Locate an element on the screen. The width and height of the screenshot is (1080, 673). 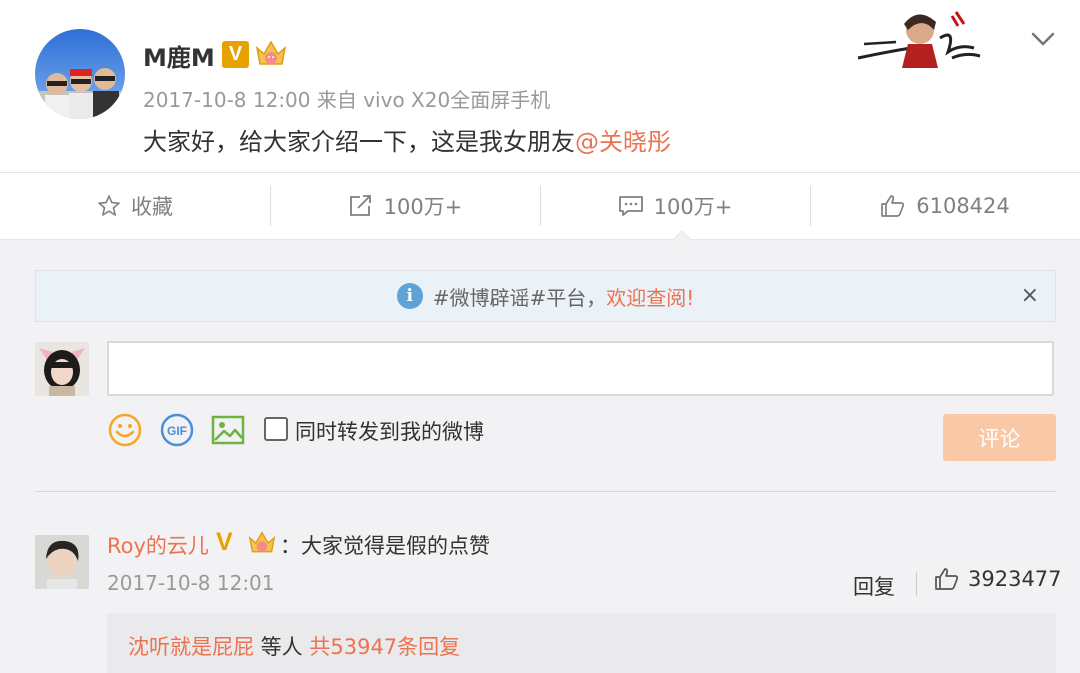
reply-button: 回复 is located at coordinates (874, 586).